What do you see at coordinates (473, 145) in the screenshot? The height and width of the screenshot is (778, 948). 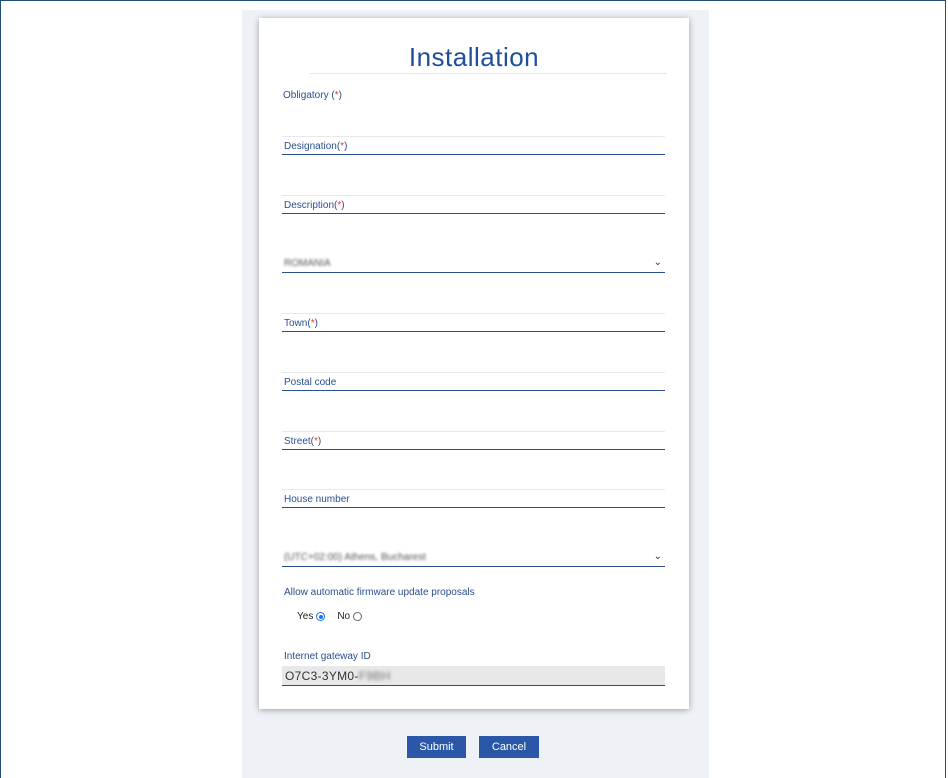 I see `designation-field: Designation(*)` at bounding box center [473, 145].